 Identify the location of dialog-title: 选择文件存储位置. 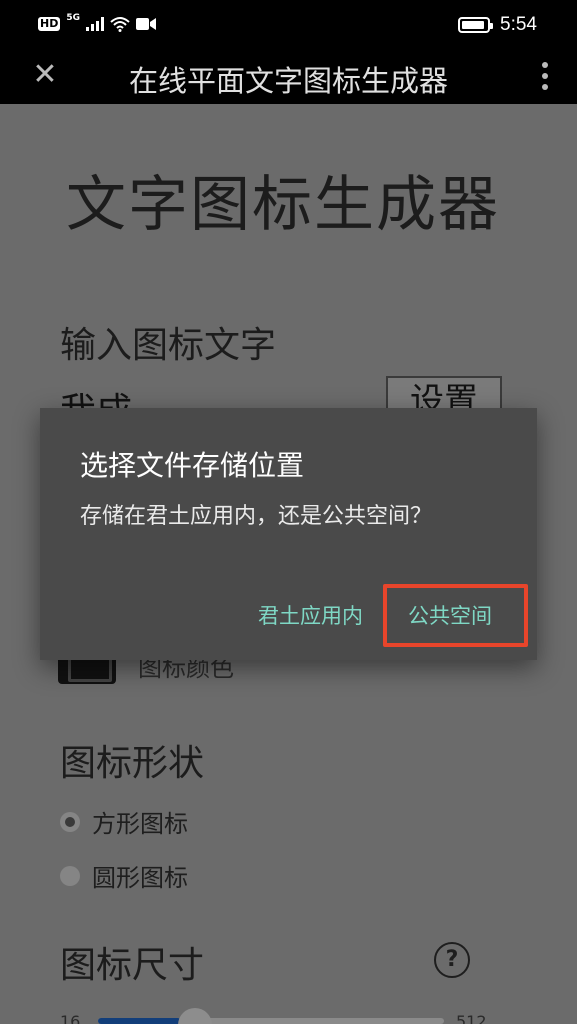
(192, 465).